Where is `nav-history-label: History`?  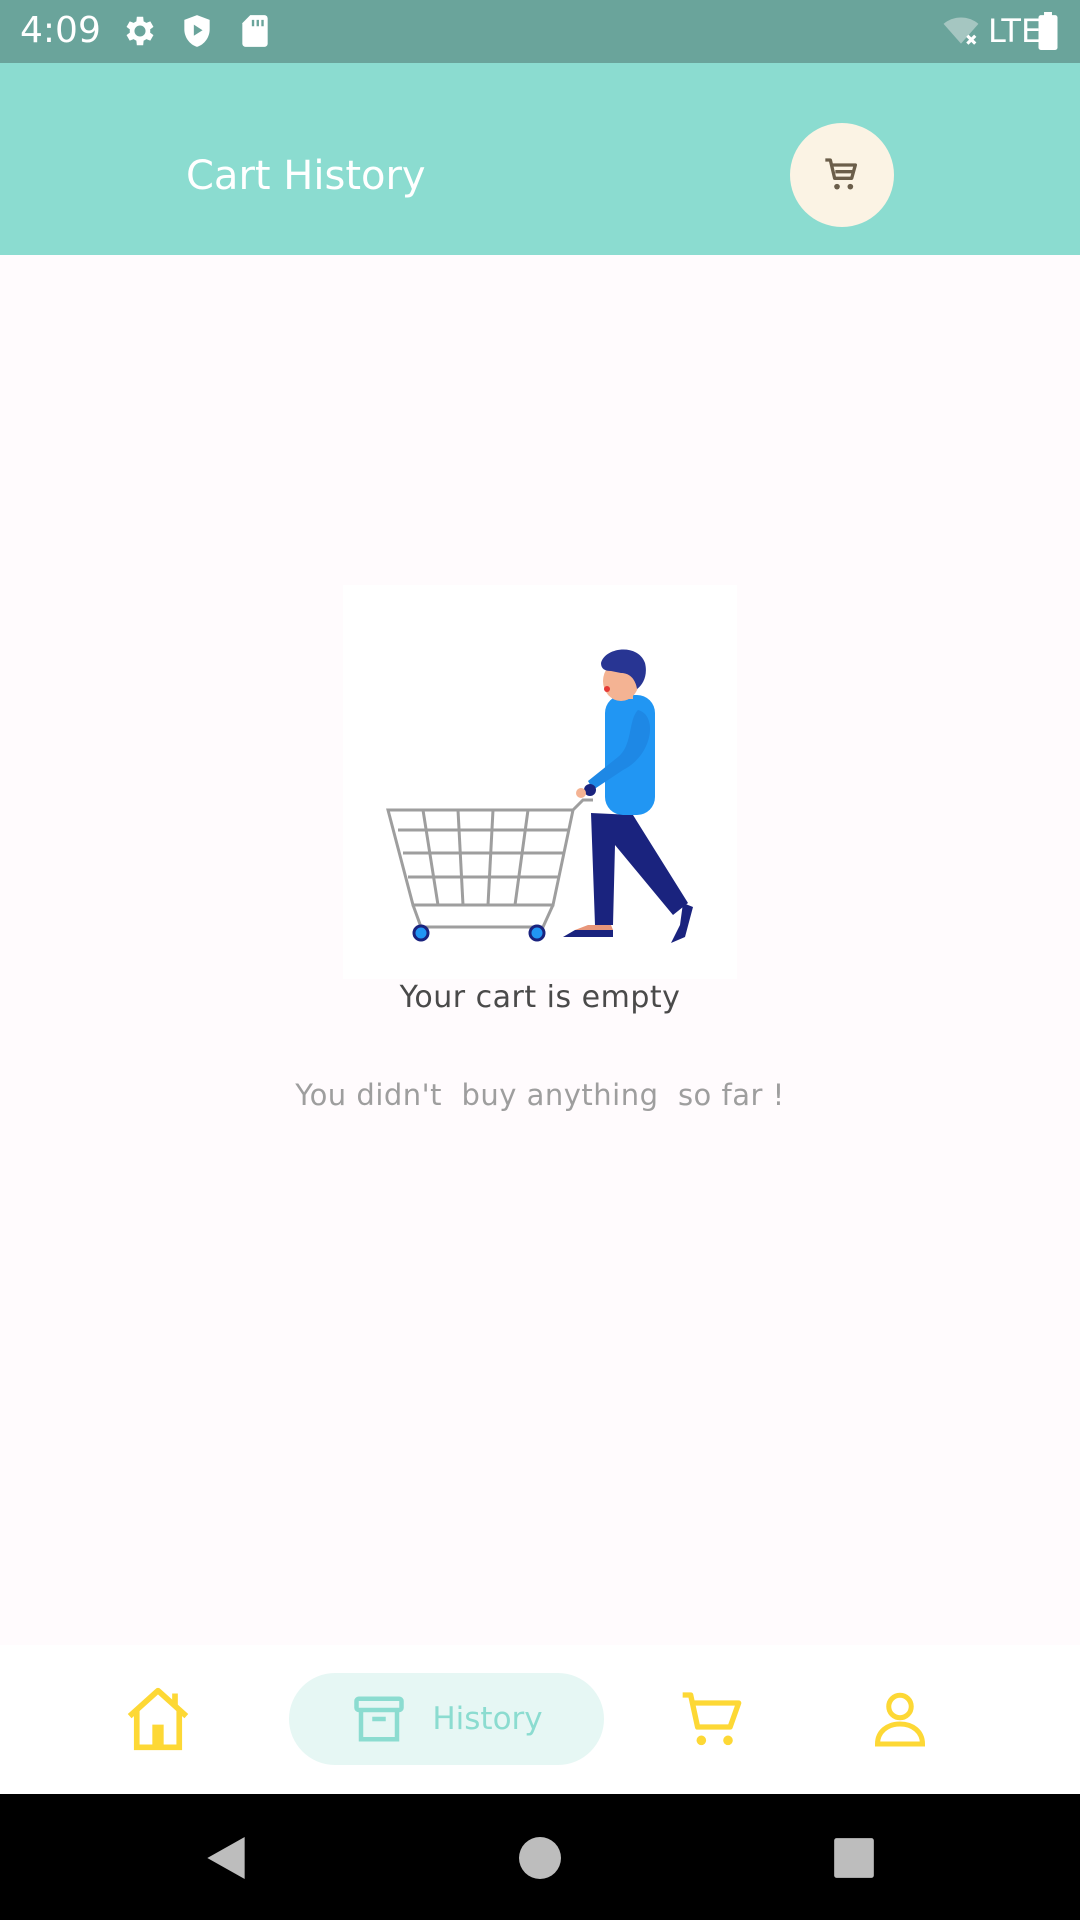 nav-history-label: History is located at coordinates (487, 1719).